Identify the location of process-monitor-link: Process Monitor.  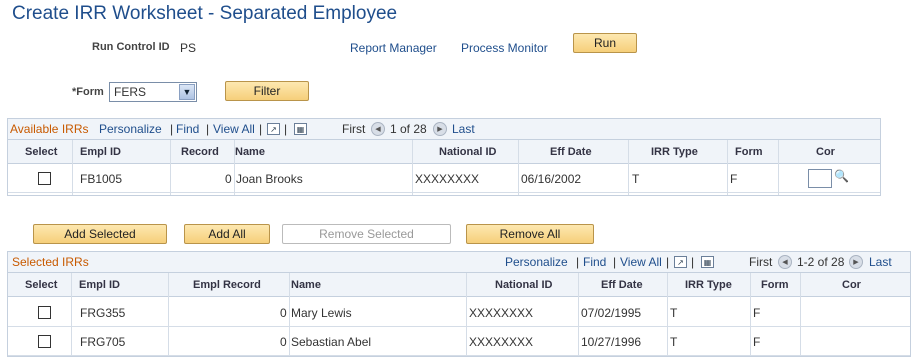
(504, 48).